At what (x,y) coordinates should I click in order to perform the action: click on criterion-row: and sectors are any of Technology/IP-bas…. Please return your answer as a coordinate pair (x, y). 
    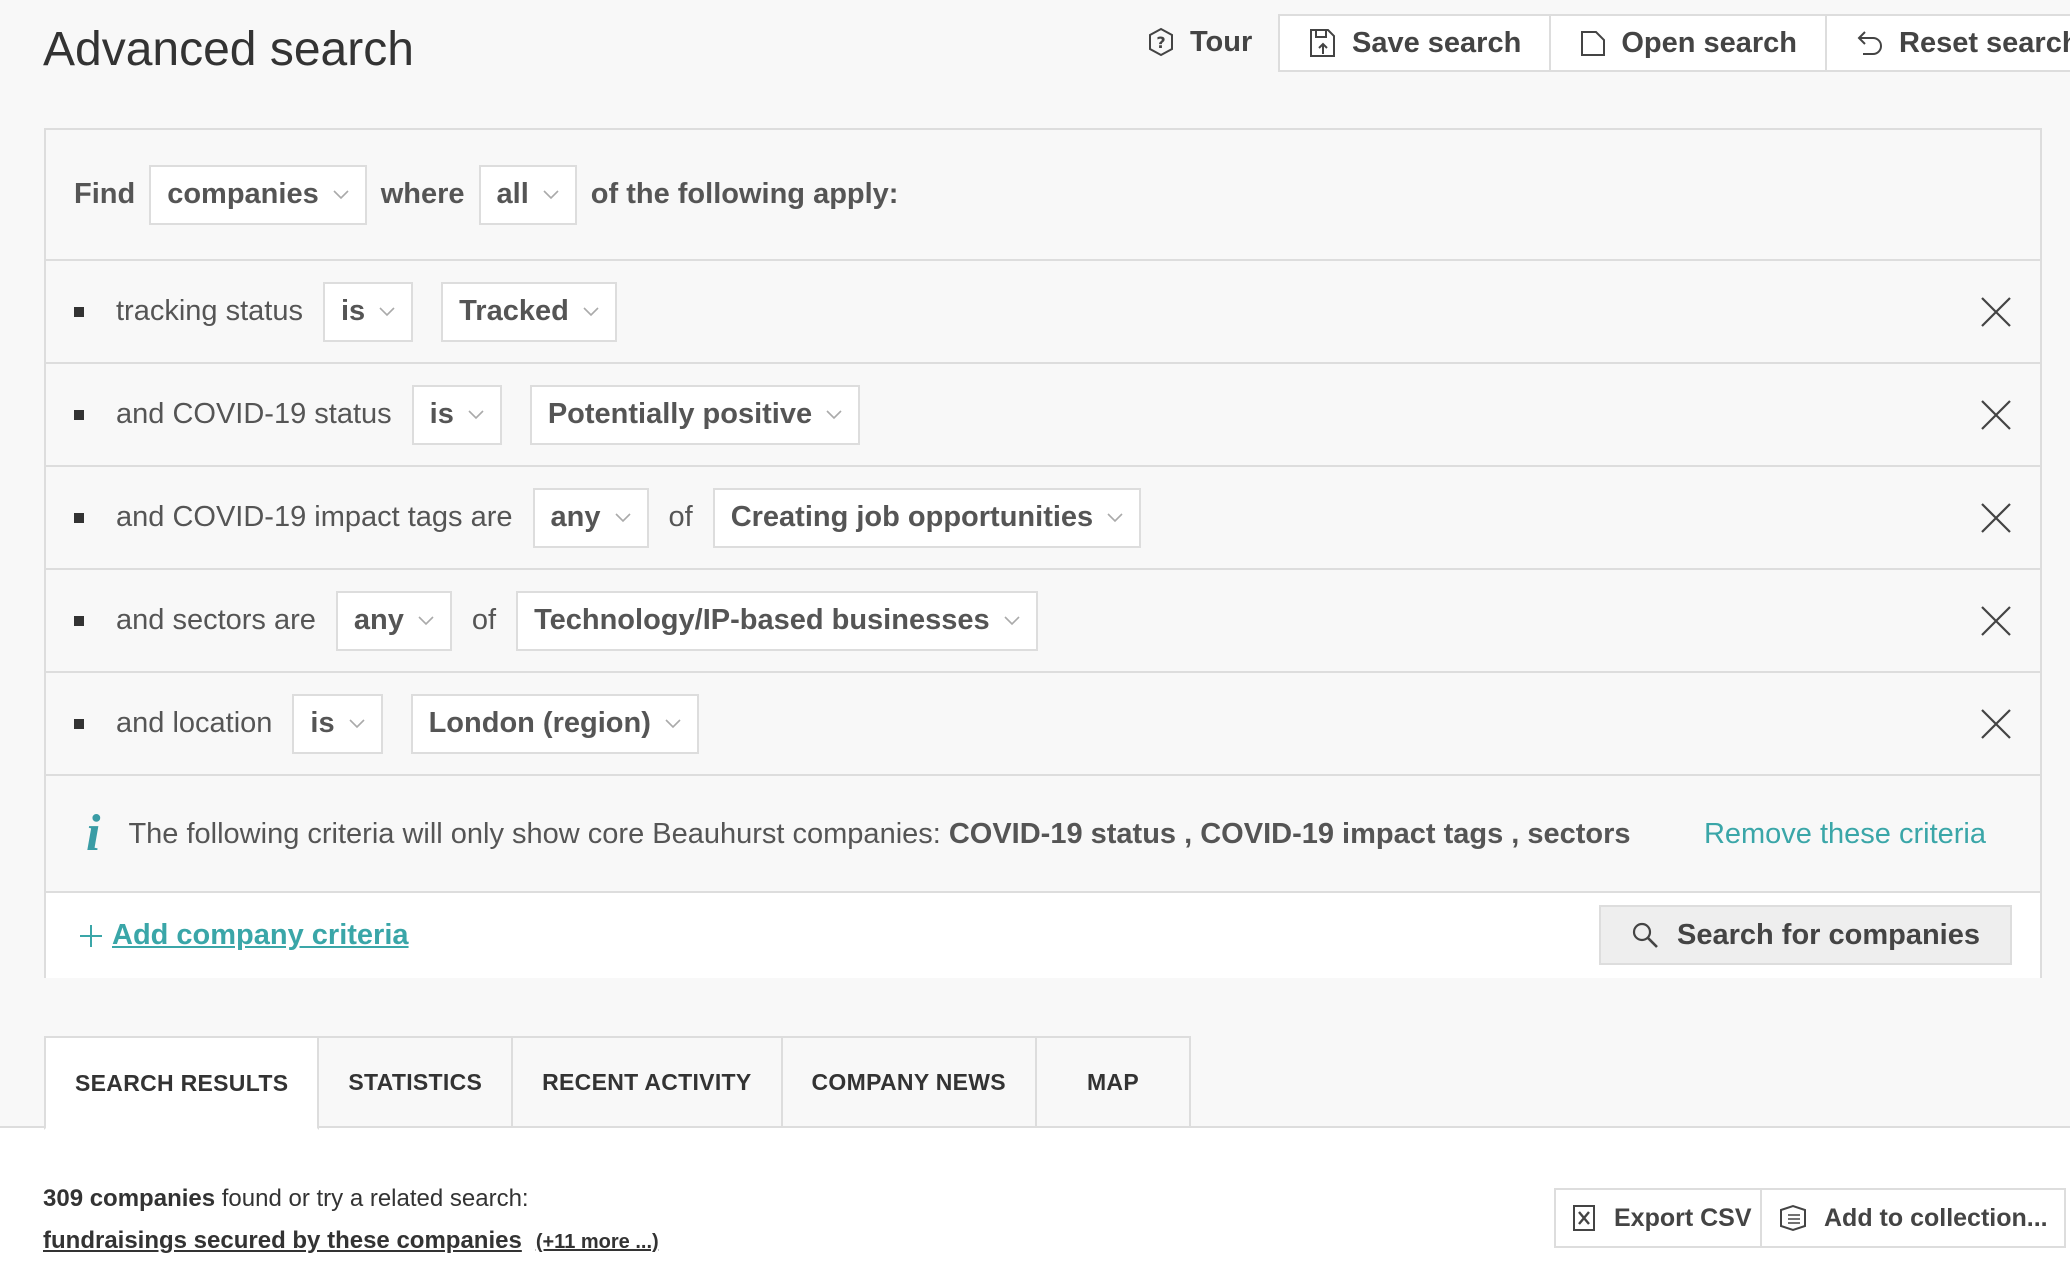
    Looking at the image, I should click on (1043, 621).